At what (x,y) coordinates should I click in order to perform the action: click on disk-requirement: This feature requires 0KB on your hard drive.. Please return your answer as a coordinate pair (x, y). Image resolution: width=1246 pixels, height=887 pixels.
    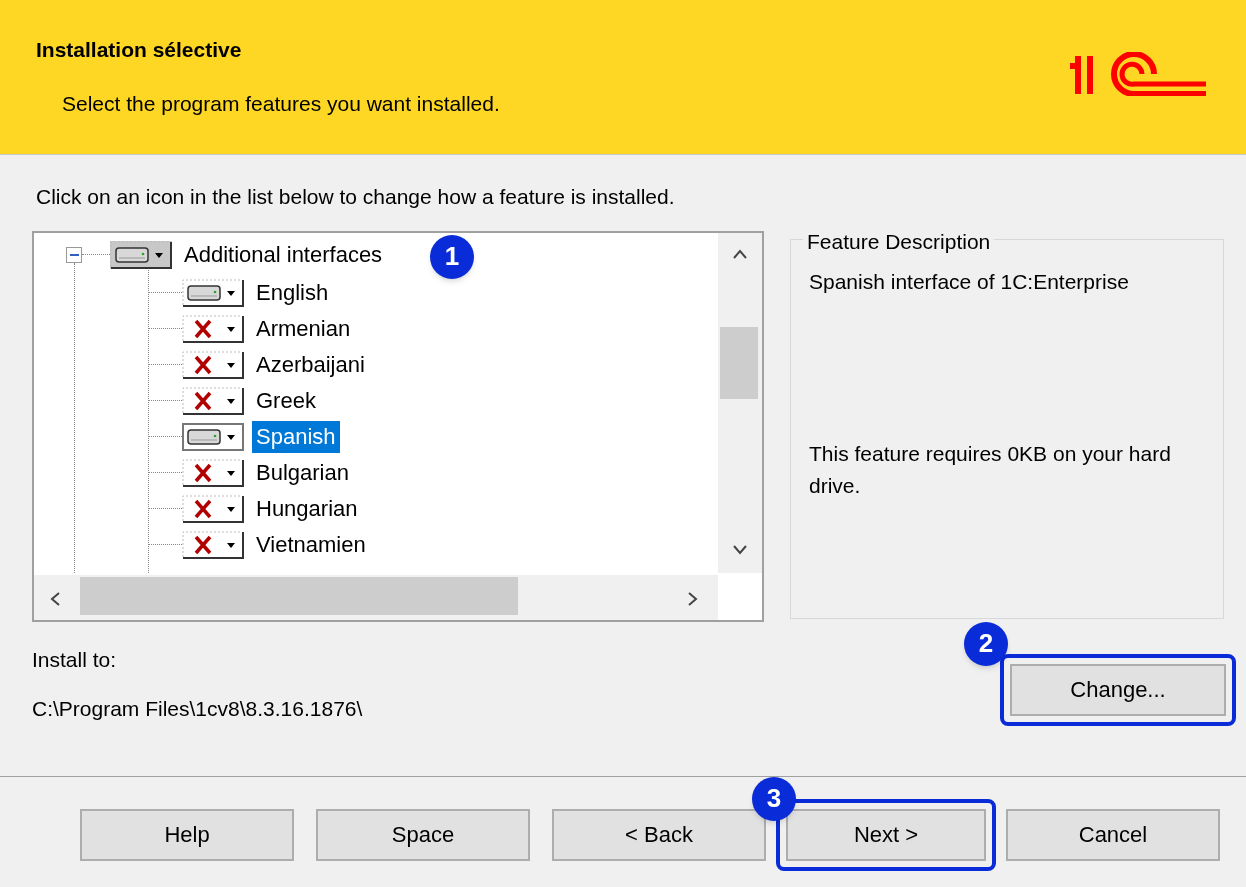
    Looking at the image, I should click on (990, 469).